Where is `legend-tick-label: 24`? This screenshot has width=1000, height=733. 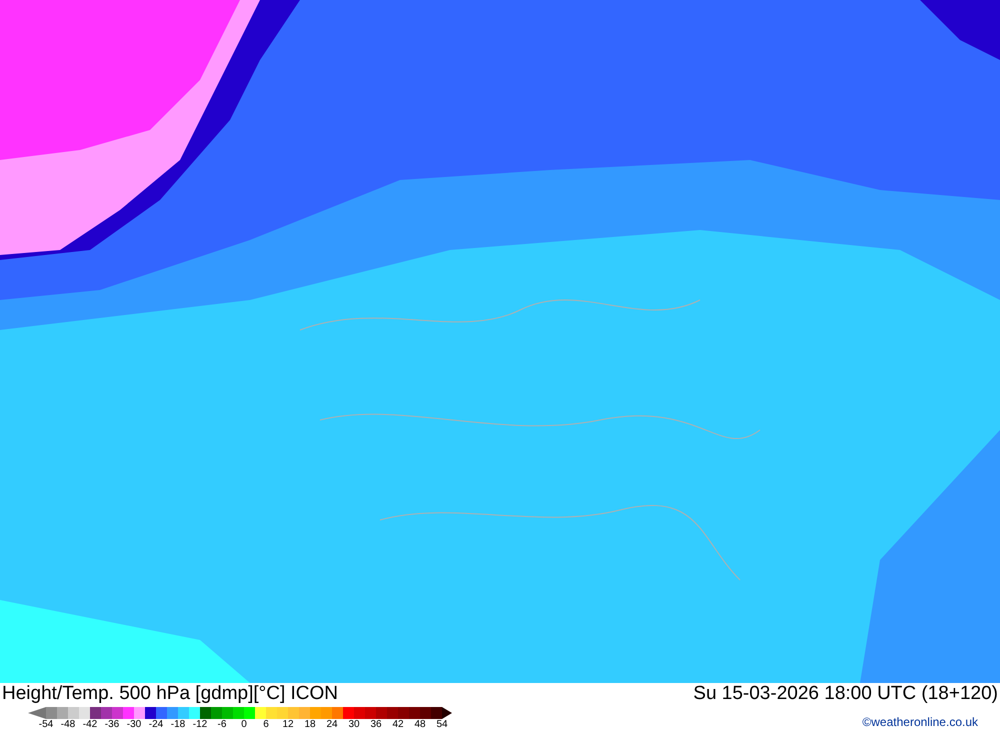
legend-tick-label: 24 is located at coordinates (332, 724).